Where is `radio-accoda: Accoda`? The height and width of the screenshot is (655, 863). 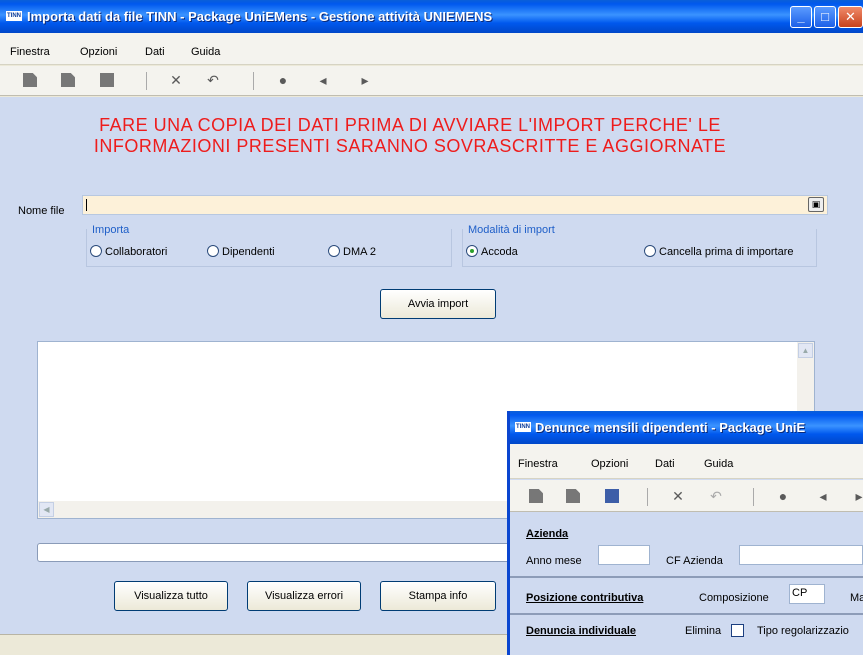 radio-accoda: Accoda is located at coordinates (492, 251).